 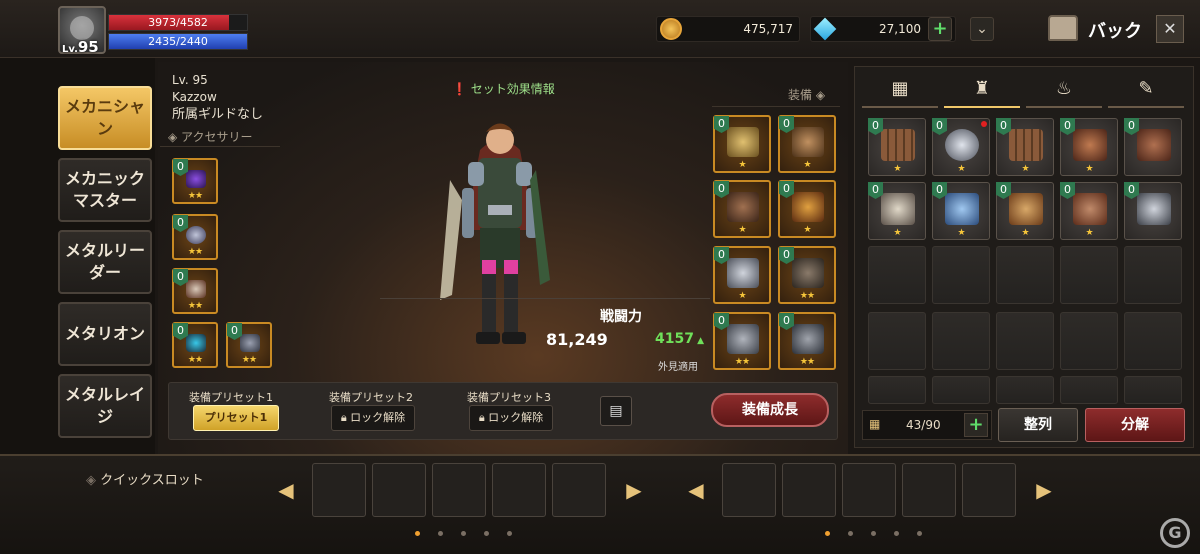 I want to click on expand-inventory-button: +, so click(x=976, y=425).